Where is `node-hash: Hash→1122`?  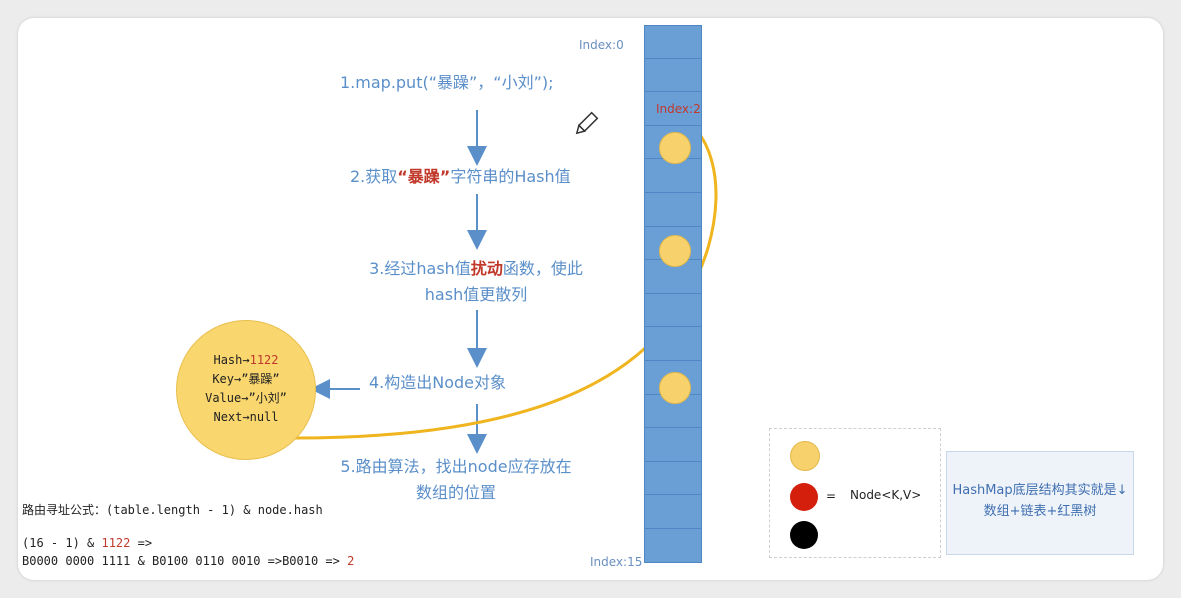 node-hash: Hash→1122 is located at coordinates (246, 360).